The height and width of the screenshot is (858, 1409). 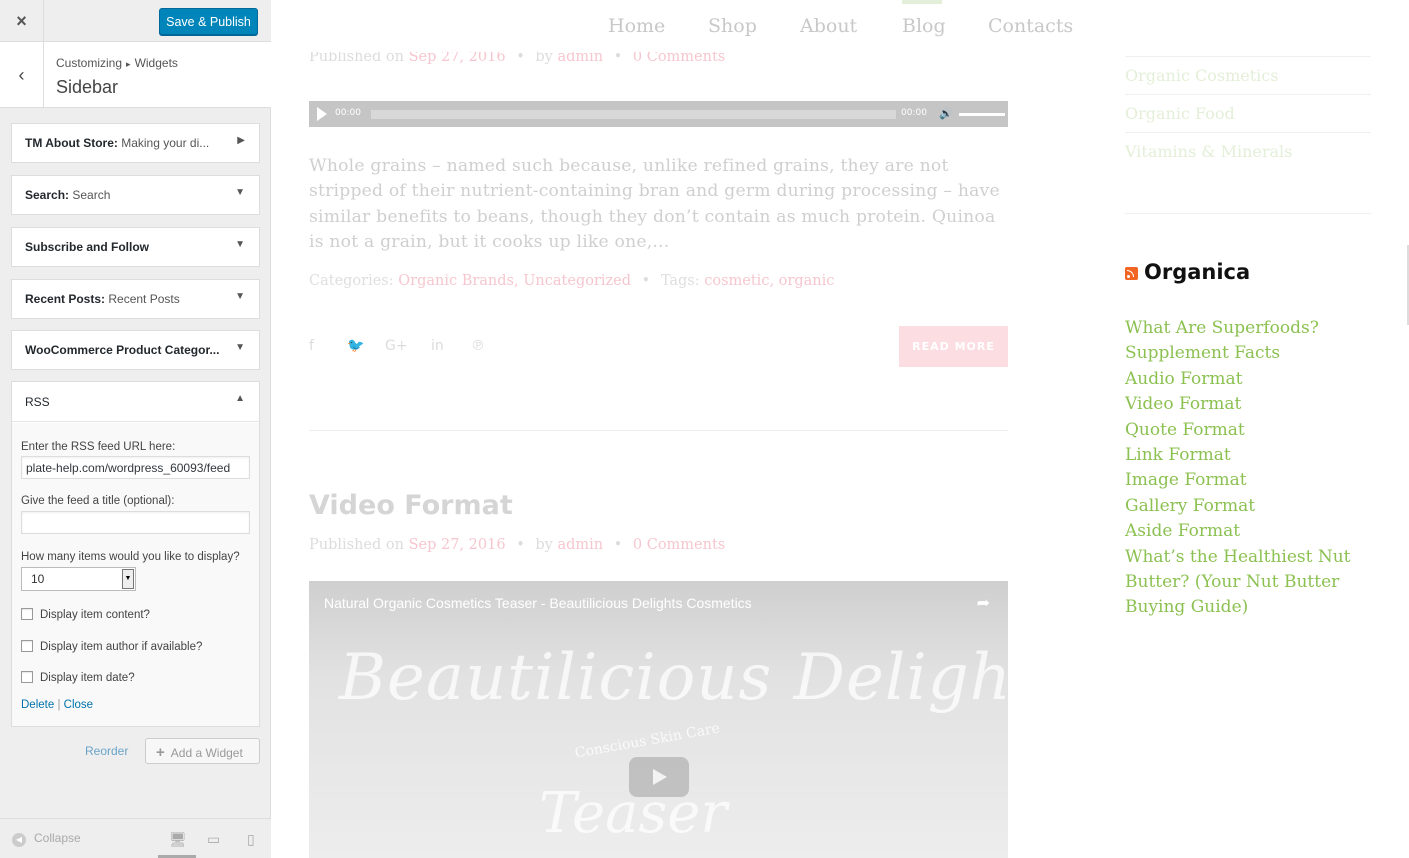 What do you see at coordinates (355, 346) in the screenshot?
I see `twitter-icon: 🐦` at bounding box center [355, 346].